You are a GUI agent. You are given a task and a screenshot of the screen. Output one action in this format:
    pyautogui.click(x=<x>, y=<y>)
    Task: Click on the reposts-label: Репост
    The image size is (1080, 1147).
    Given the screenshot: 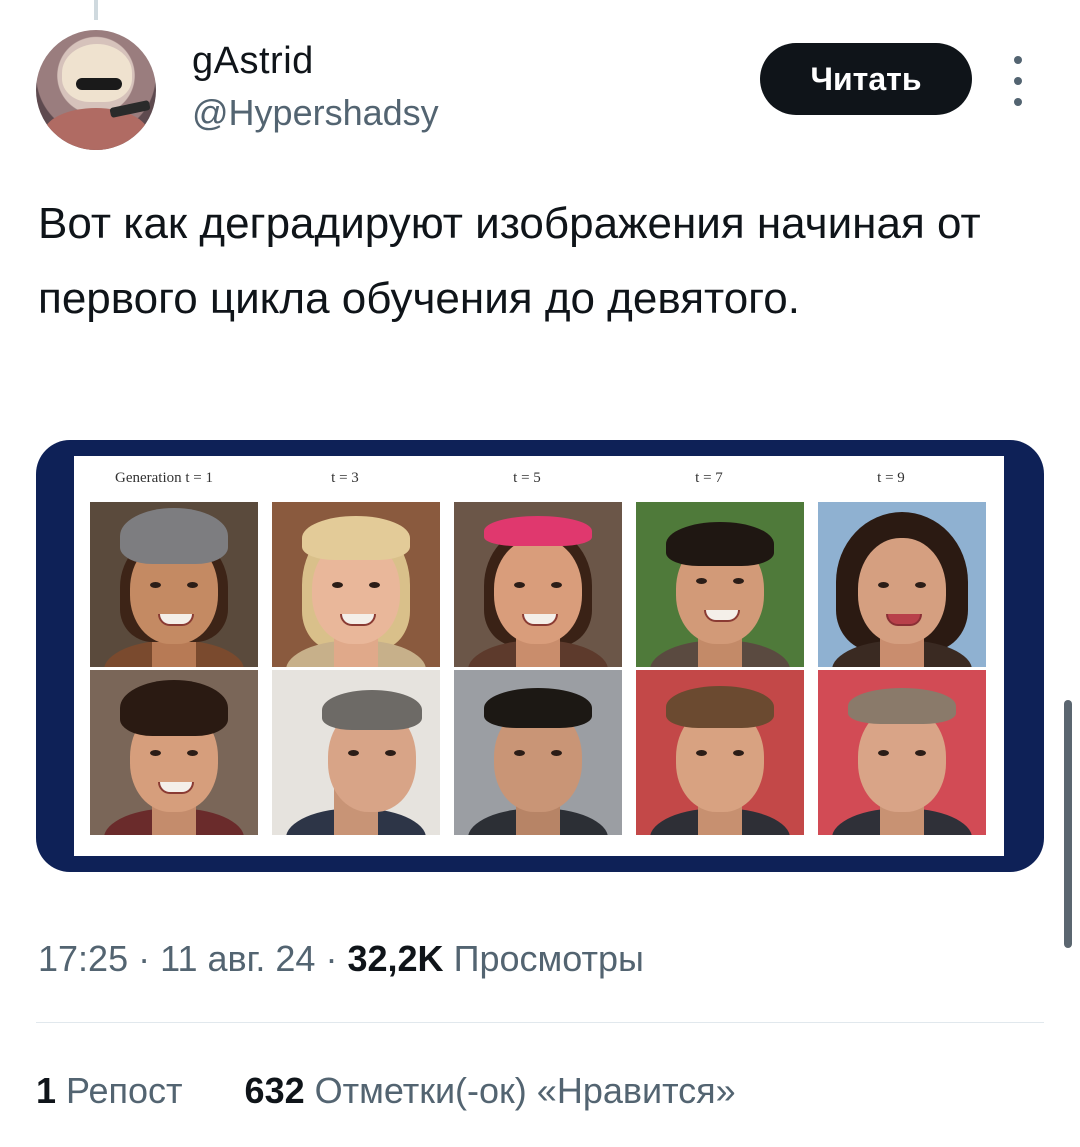 What is the action you would take?
    pyautogui.click(x=124, y=1090)
    